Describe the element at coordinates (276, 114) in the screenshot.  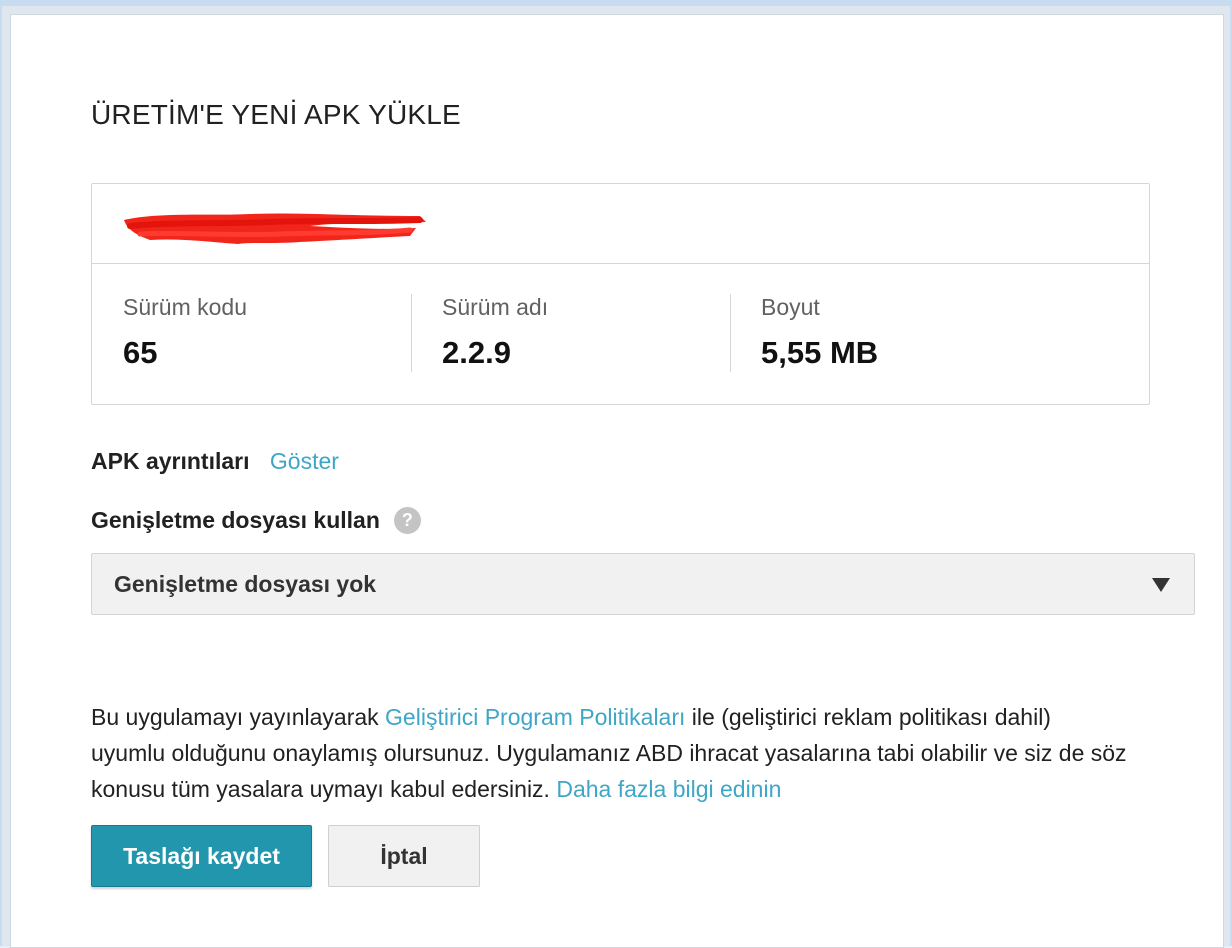
I see `dialog-title: ÜRETİM'E YENİ APK YÜKLE` at that location.